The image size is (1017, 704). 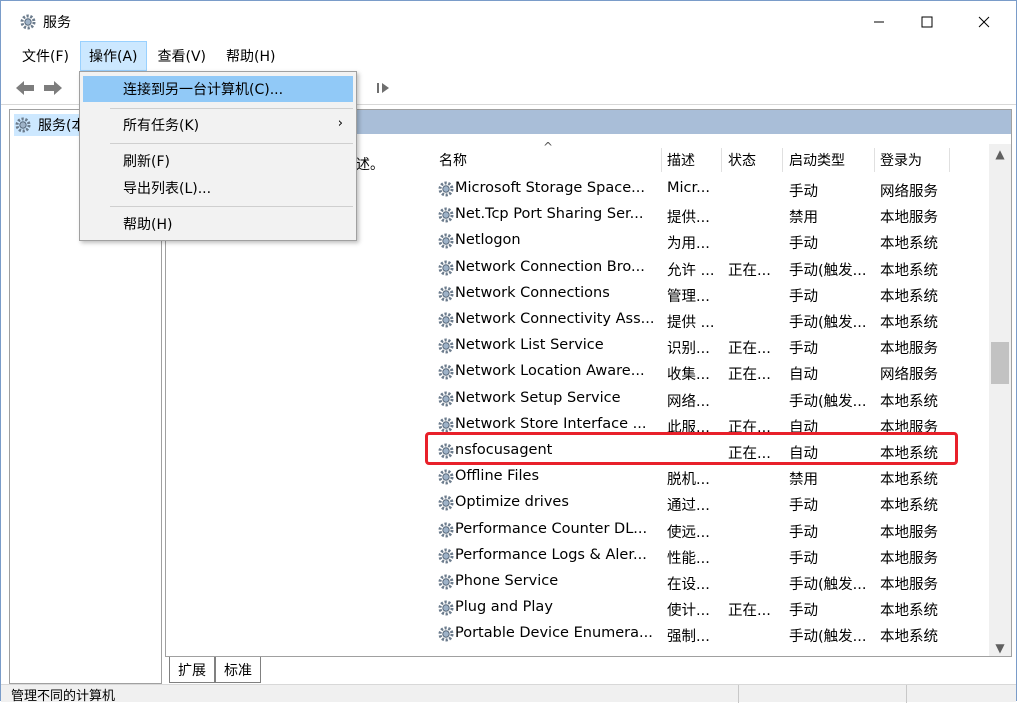 I want to click on service-row: Performance Counter DL... 使远... 手动 本地服务, so click(x=706, y=530).